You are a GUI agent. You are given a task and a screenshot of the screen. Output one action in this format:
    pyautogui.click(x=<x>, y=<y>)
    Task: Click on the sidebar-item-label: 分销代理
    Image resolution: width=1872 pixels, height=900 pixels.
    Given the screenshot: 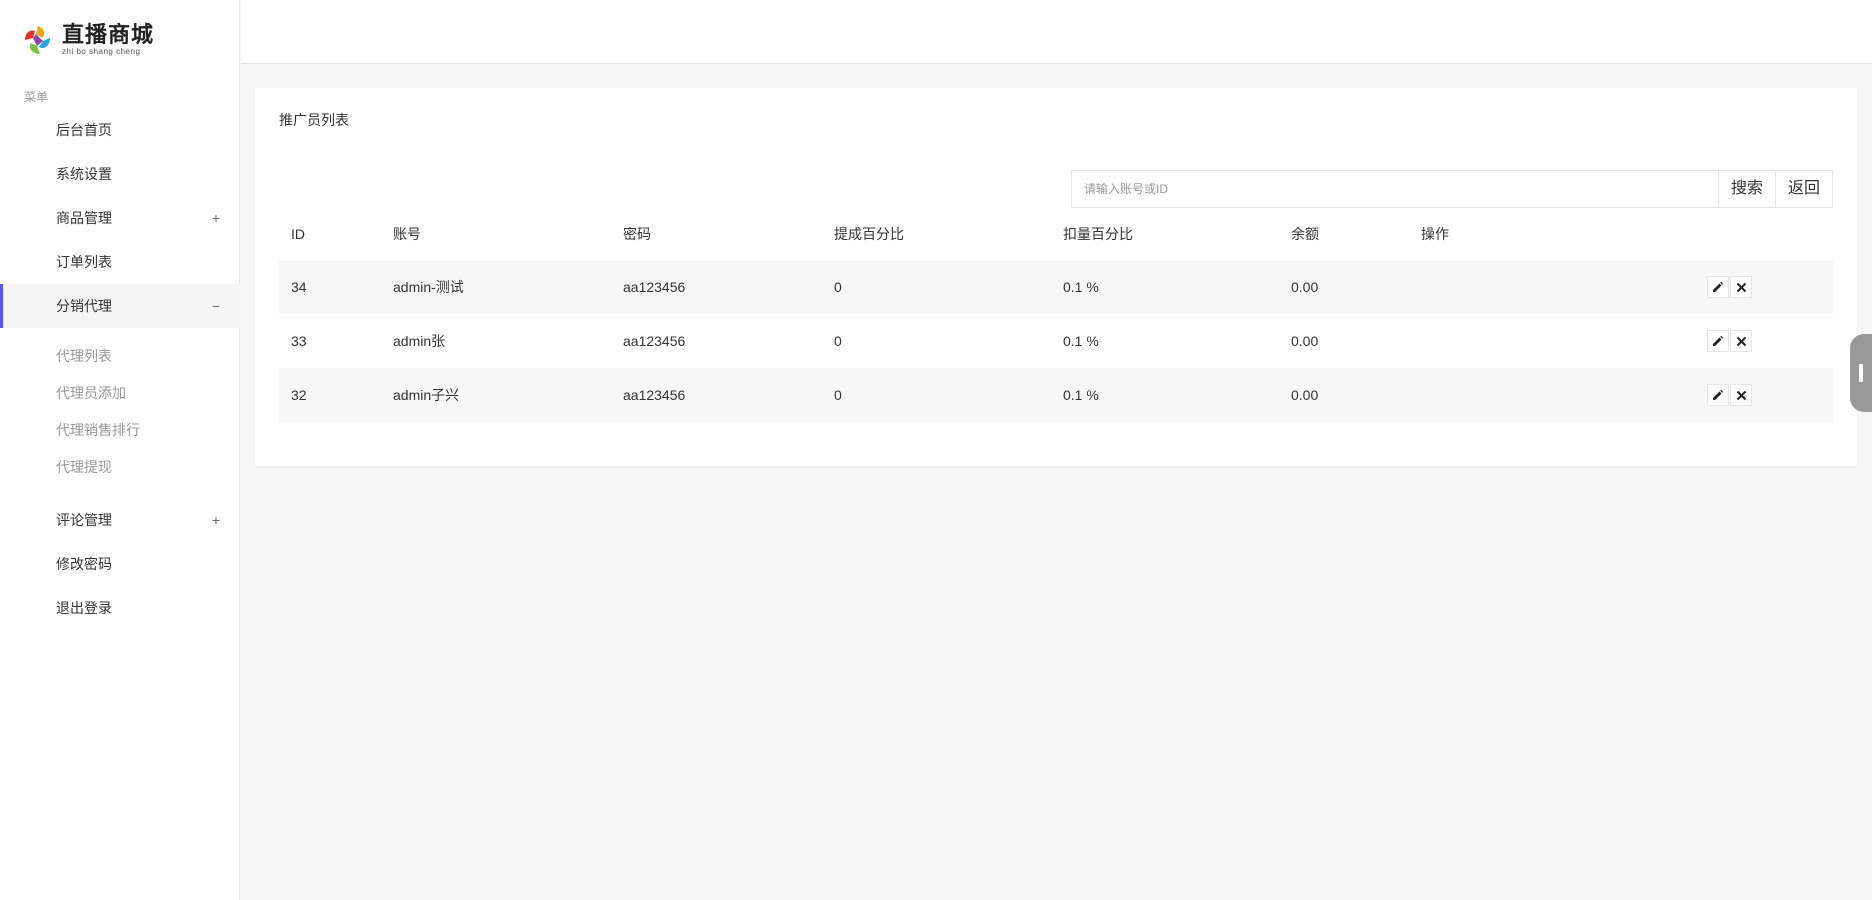 What is the action you would take?
    pyautogui.click(x=84, y=306)
    